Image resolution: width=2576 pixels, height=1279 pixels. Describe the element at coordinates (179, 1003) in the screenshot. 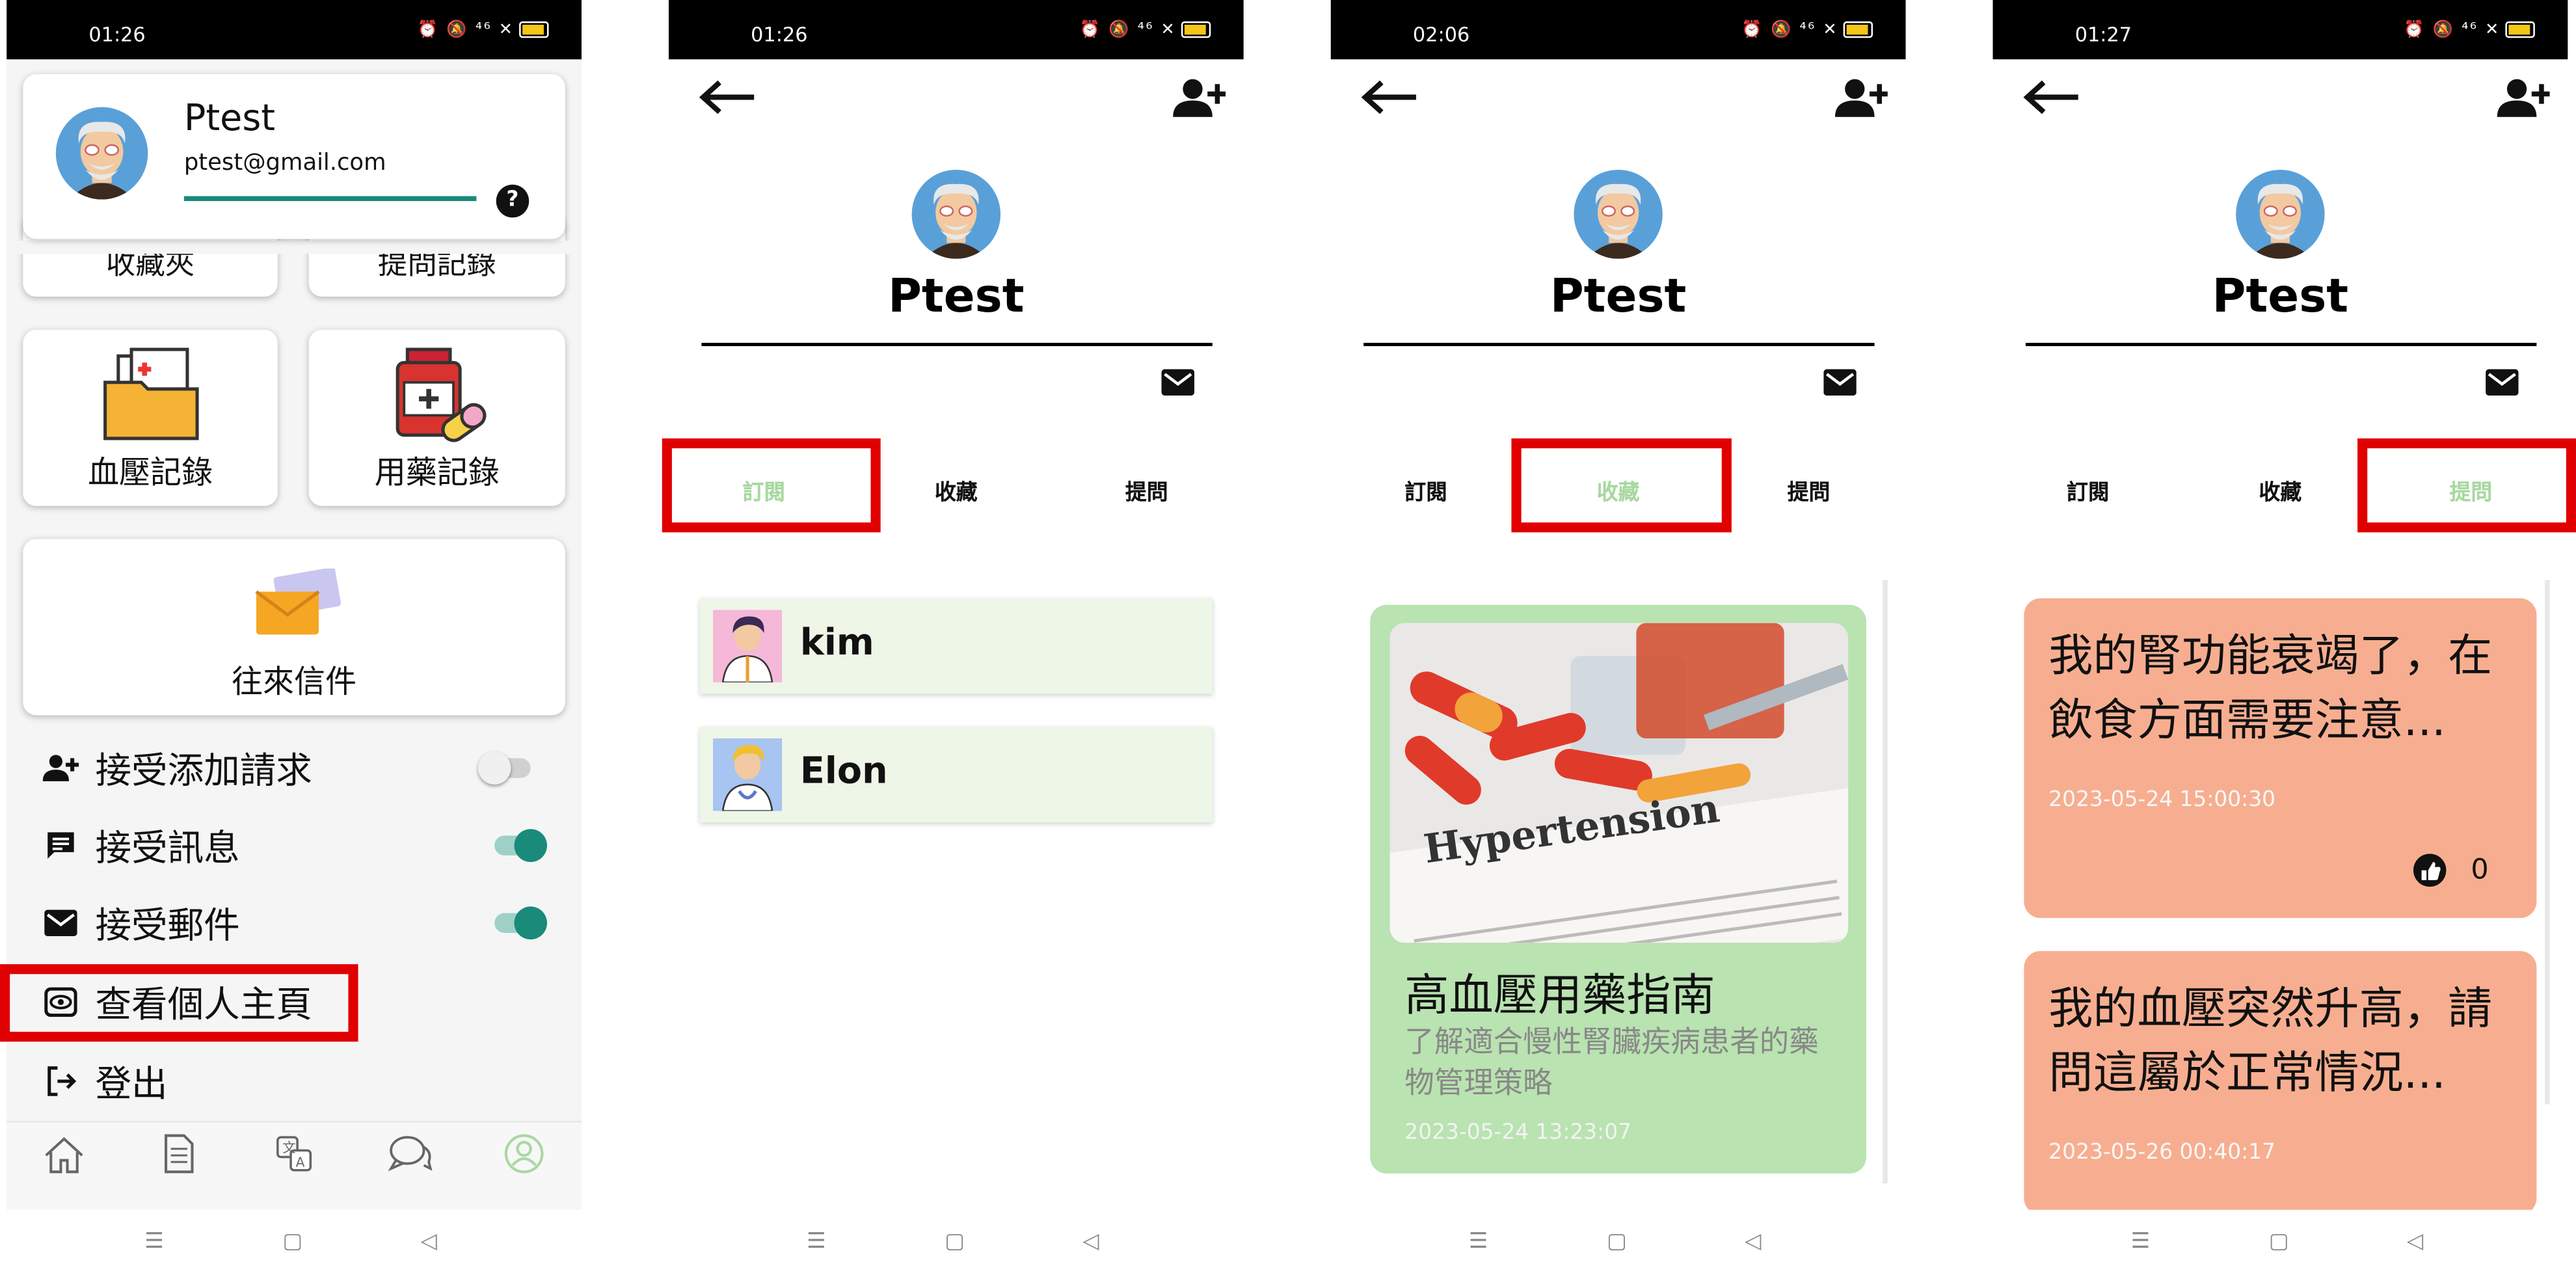

I see `highlight-view-profile` at that location.